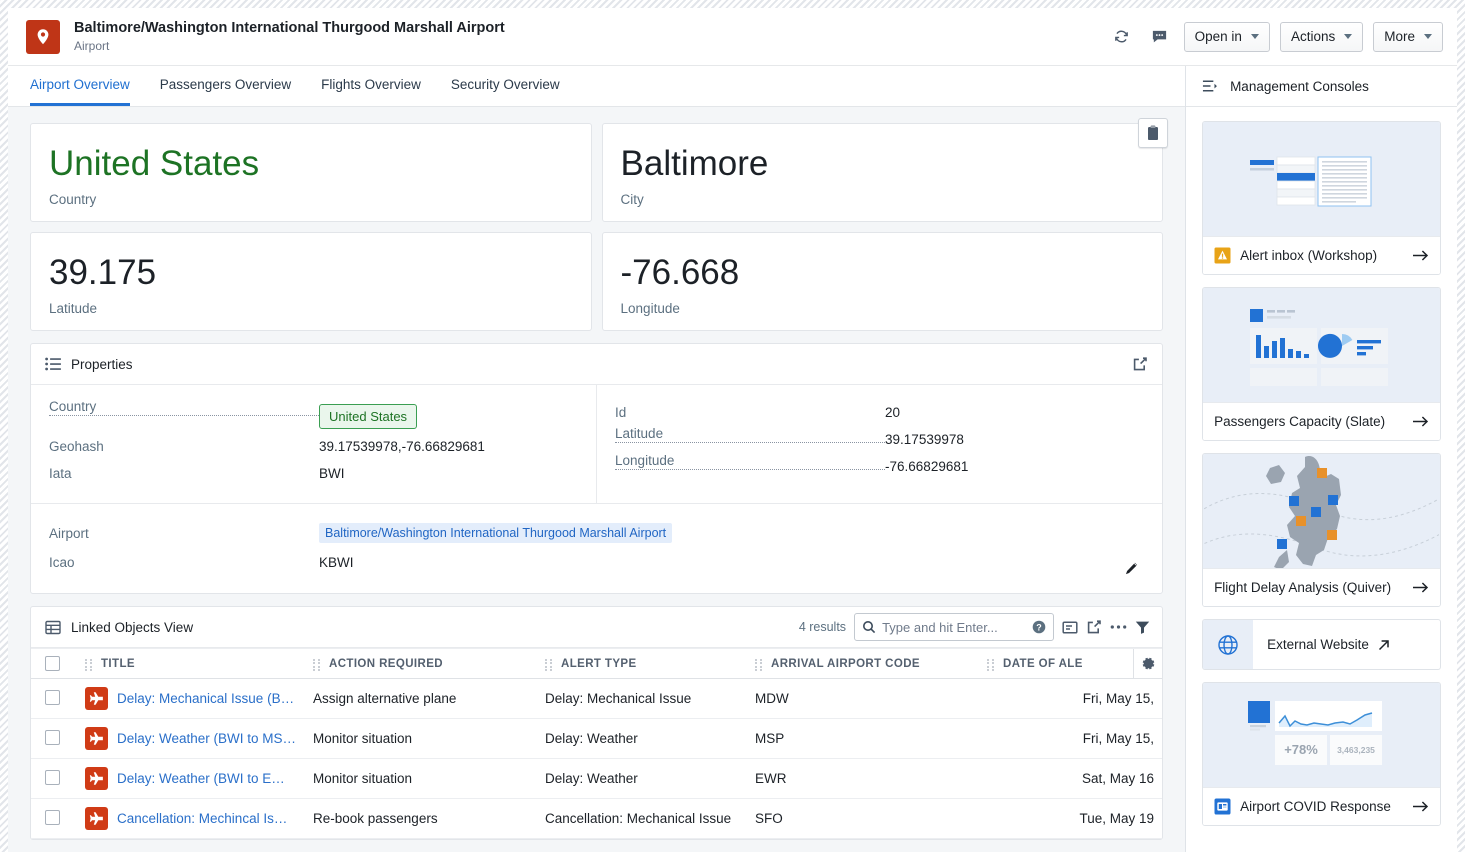 The image size is (1465, 852). I want to click on comment-box-icon, so click(1070, 627).